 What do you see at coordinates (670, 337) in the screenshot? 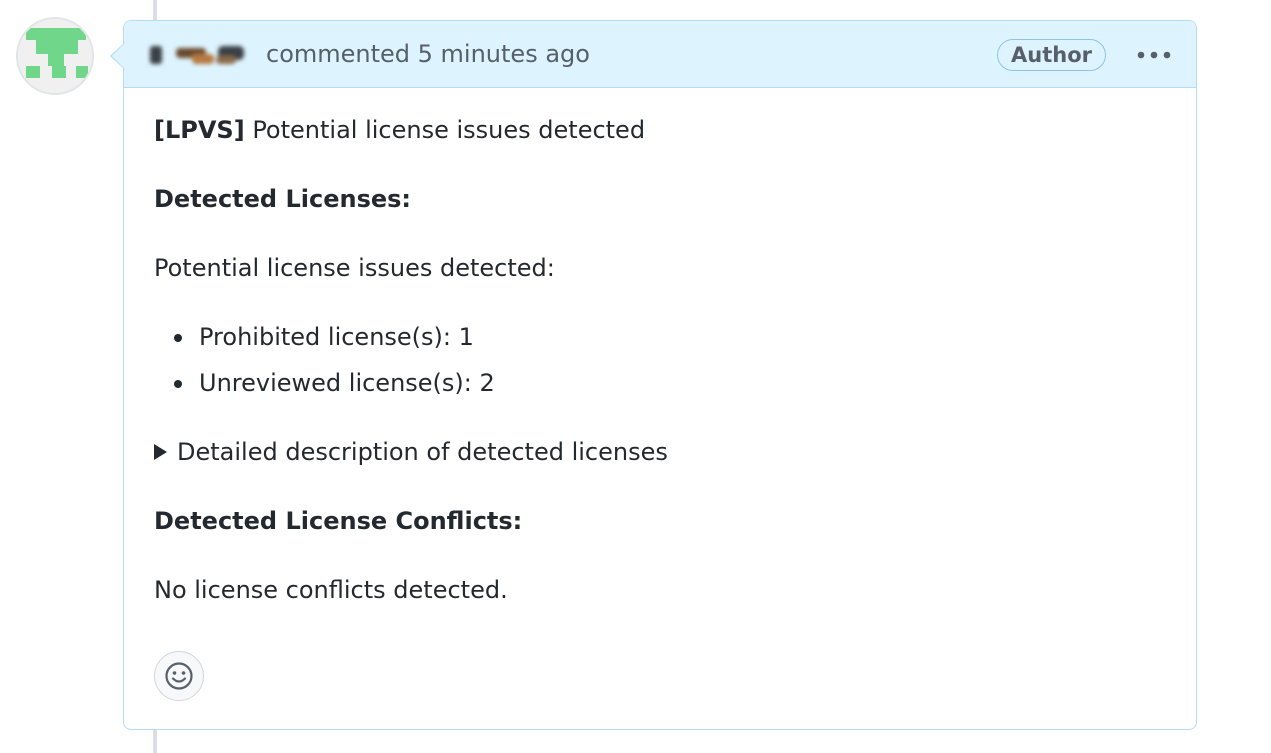
I see `list-item: Prohibited license(s): 1` at bounding box center [670, 337].